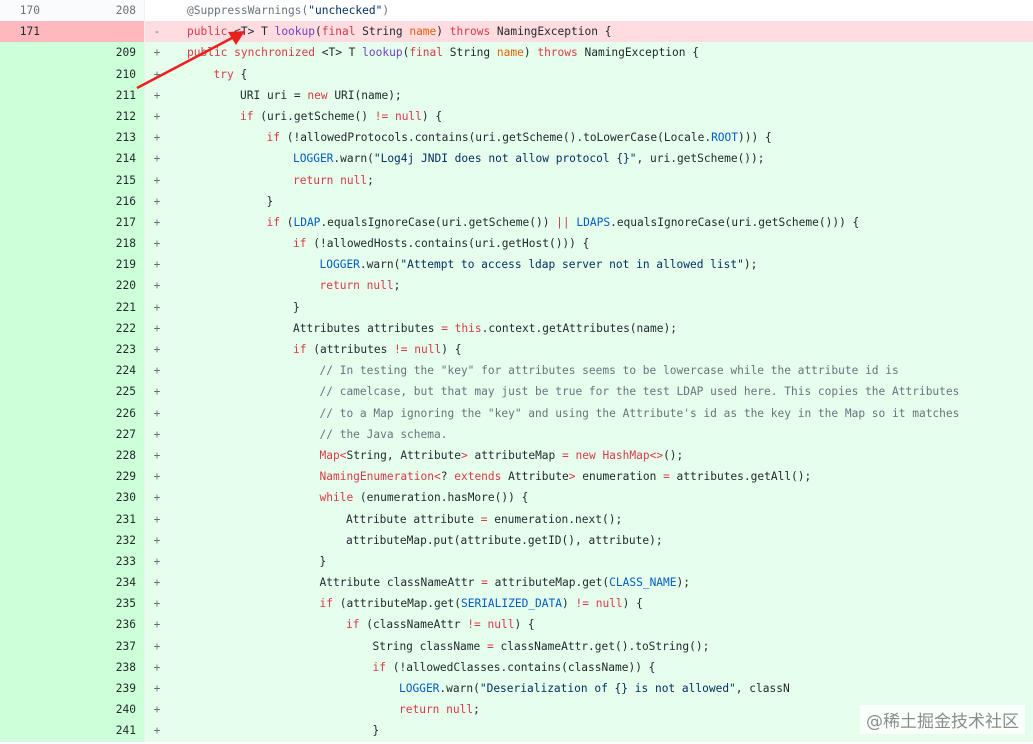 This screenshot has width=1033, height=744. What do you see at coordinates (96, 434) in the screenshot?
I see `new-line-number: 227` at bounding box center [96, 434].